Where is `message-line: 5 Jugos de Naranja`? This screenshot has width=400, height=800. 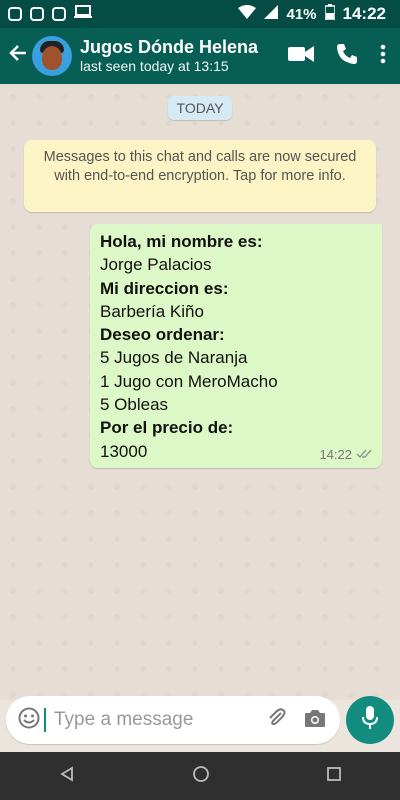 message-line: 5 Jugos de Naranja is located at coordinates (174, 358).